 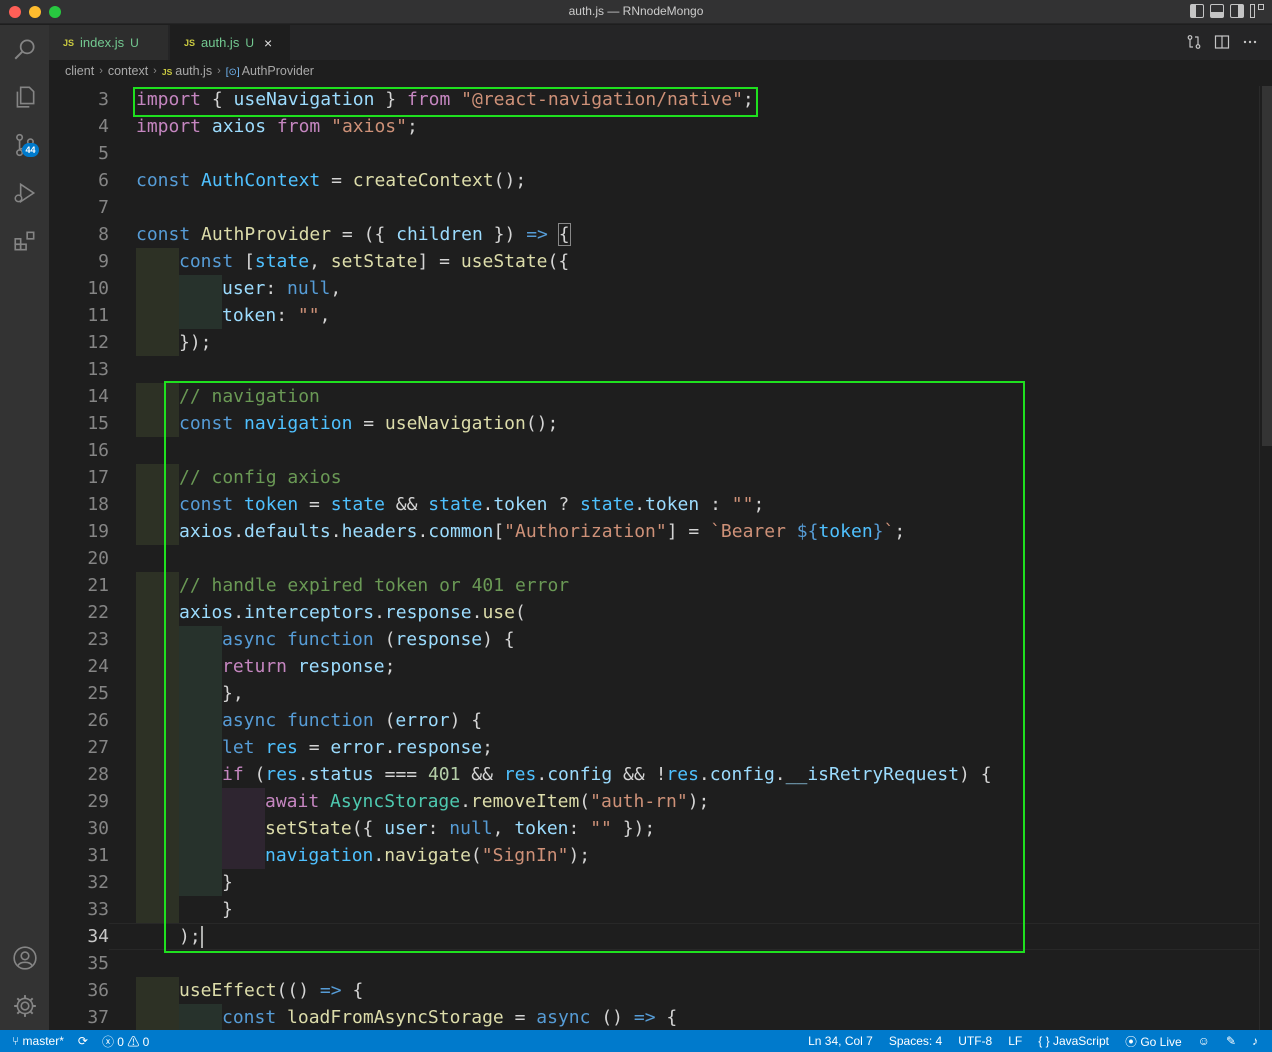 I want to click on line-number: 22, so click(x=98, y=612).